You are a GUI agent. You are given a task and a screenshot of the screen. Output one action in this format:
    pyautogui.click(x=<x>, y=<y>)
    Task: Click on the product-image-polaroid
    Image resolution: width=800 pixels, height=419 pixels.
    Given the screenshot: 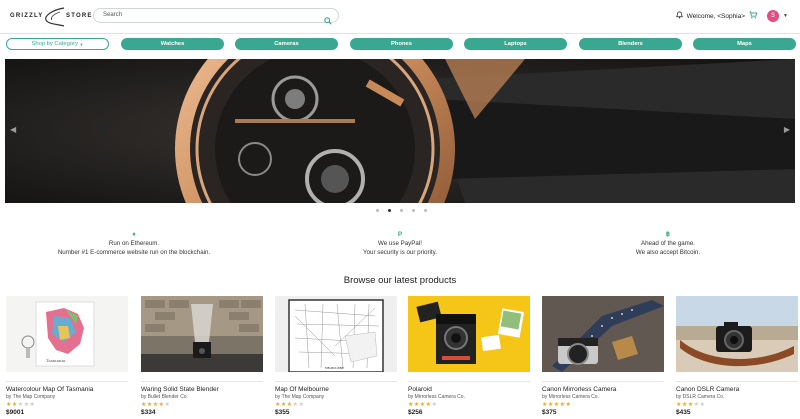 What is the action you would take?
    pyautogui.click(x=469, y=334)
    